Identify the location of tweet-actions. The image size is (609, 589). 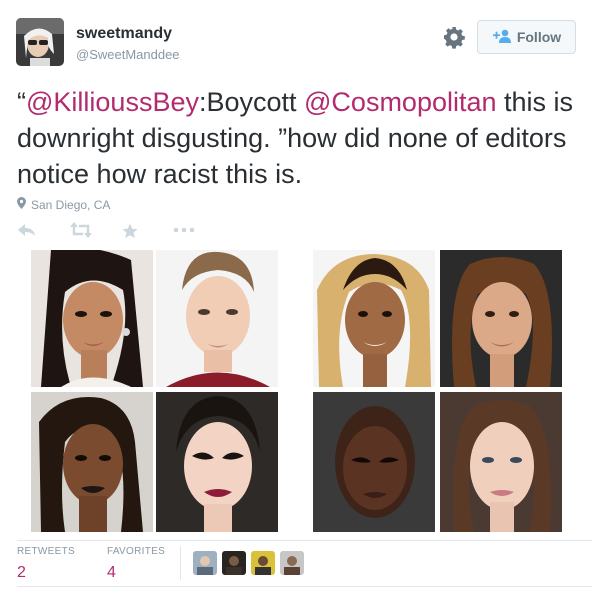
(121, 232).